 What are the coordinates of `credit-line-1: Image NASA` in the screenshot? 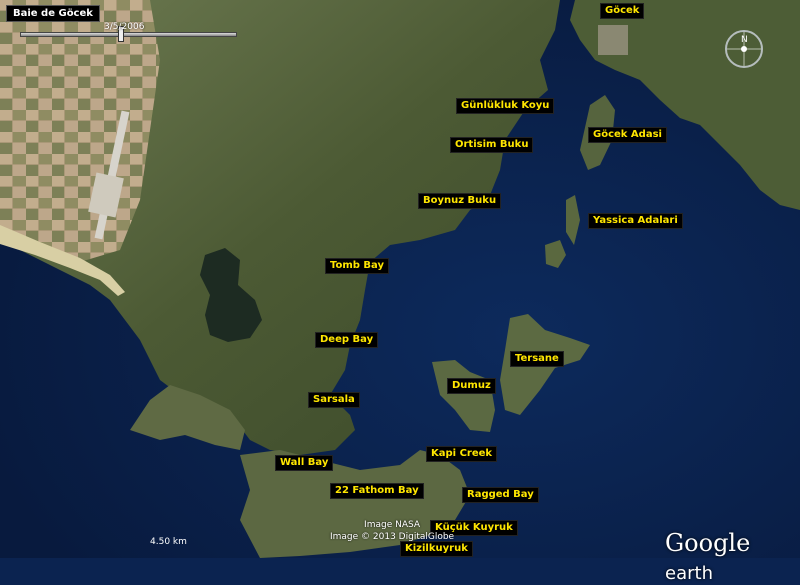 It's located at (392, 525).